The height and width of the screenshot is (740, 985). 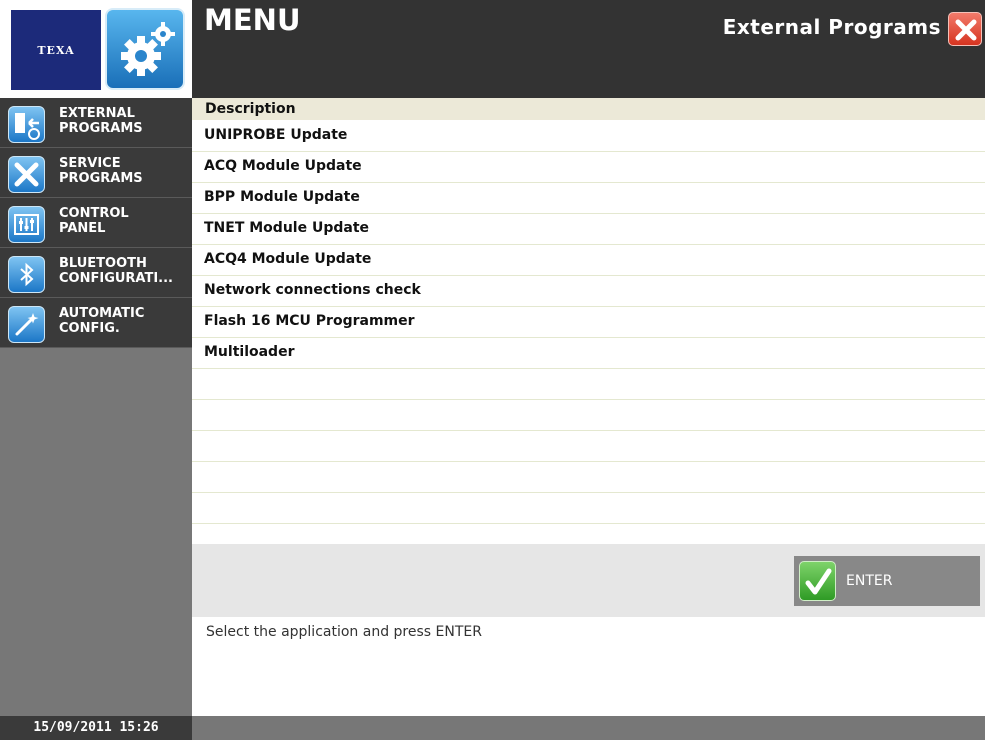 What do you see at coordinates (588, 198) in the screenshot?
I see `table-row: BPP Module Update` at bounding box center [588, 198].